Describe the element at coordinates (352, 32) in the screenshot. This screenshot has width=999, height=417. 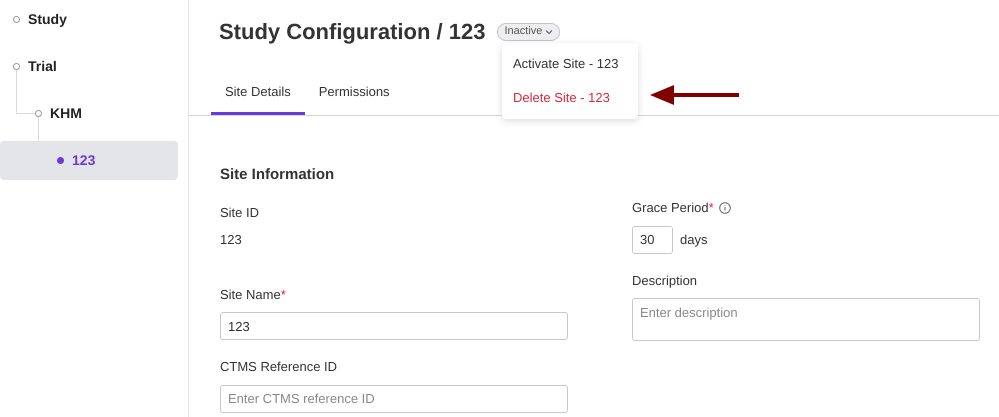
I see `page-title: Study Configuration / 123` at that location.